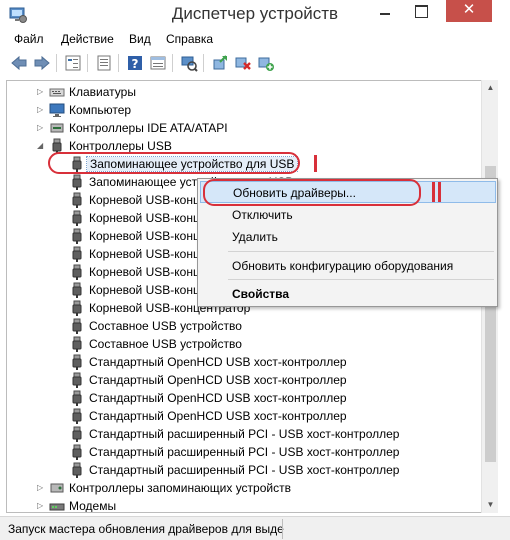  What do you see at coordinates (120, 146) in the screenshot?
I see `tree-item-label: Контроллеры USB` at bounding box center [120, 146].